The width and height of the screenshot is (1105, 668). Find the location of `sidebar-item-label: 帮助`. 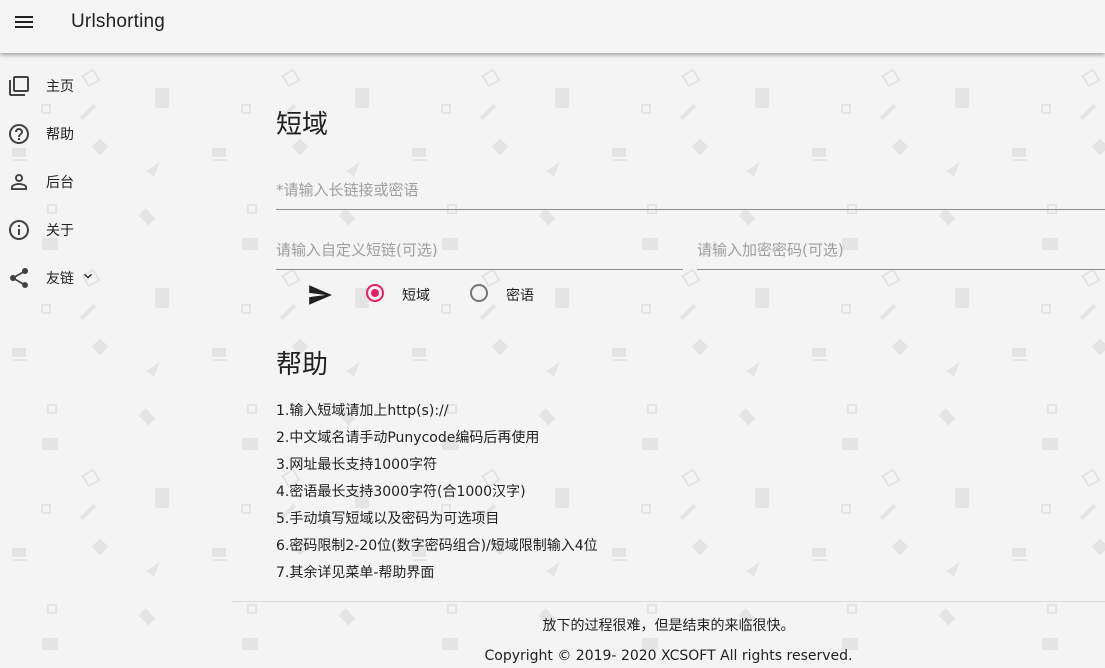

sidebar-item-label: 帮助 is located at coordinates (60, 135).